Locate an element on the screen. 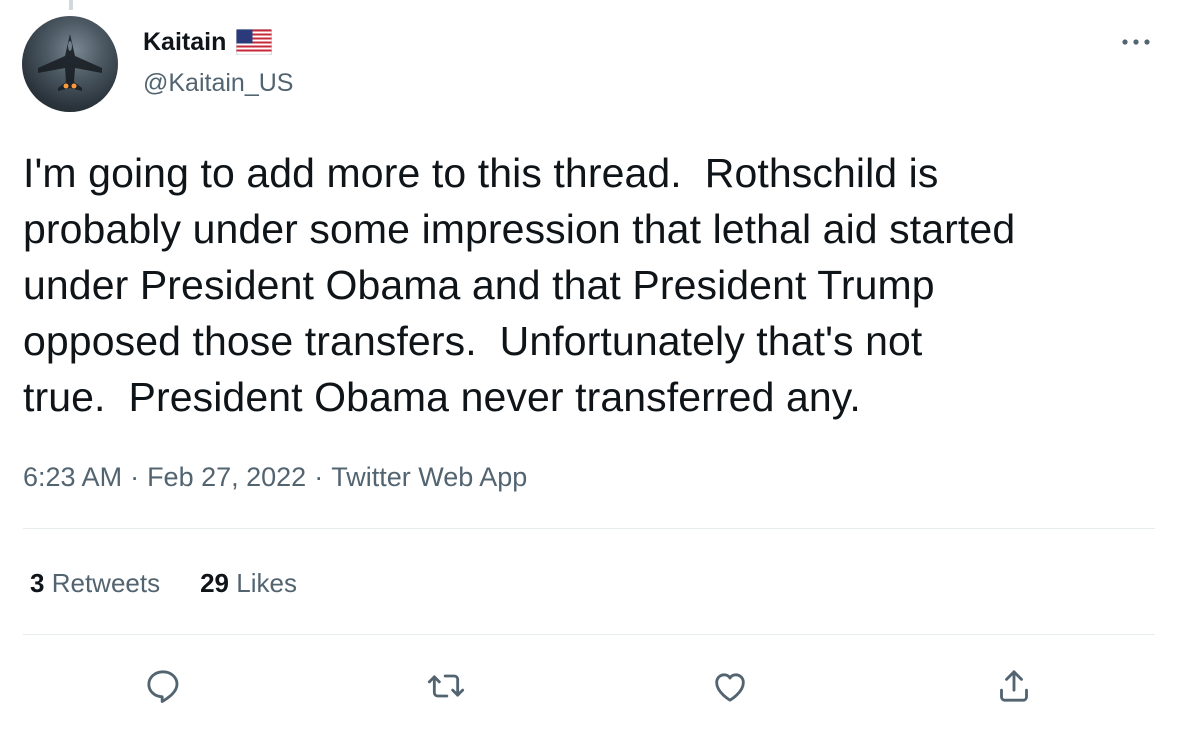  like-button is located at coordinates (730, 686).